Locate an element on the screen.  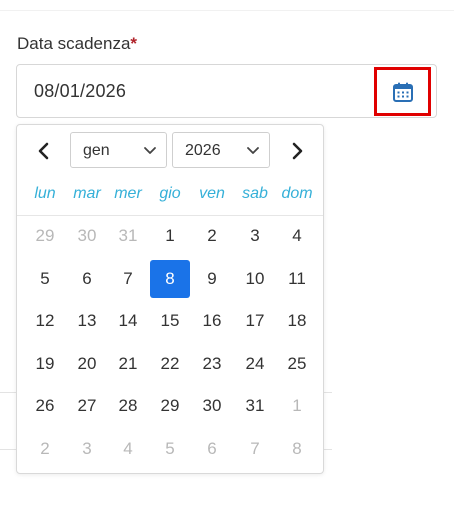
chevron-left-icon is located at coordinates (43, 151).